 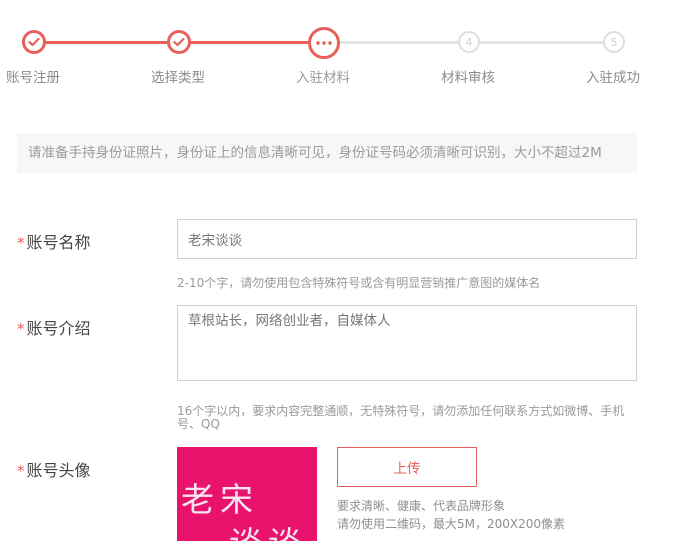 What do you see at coordinates (58, 470) in the screenshot?
I see `account-avatar-label-text: 账号头像` at bounding box center [58, 470].